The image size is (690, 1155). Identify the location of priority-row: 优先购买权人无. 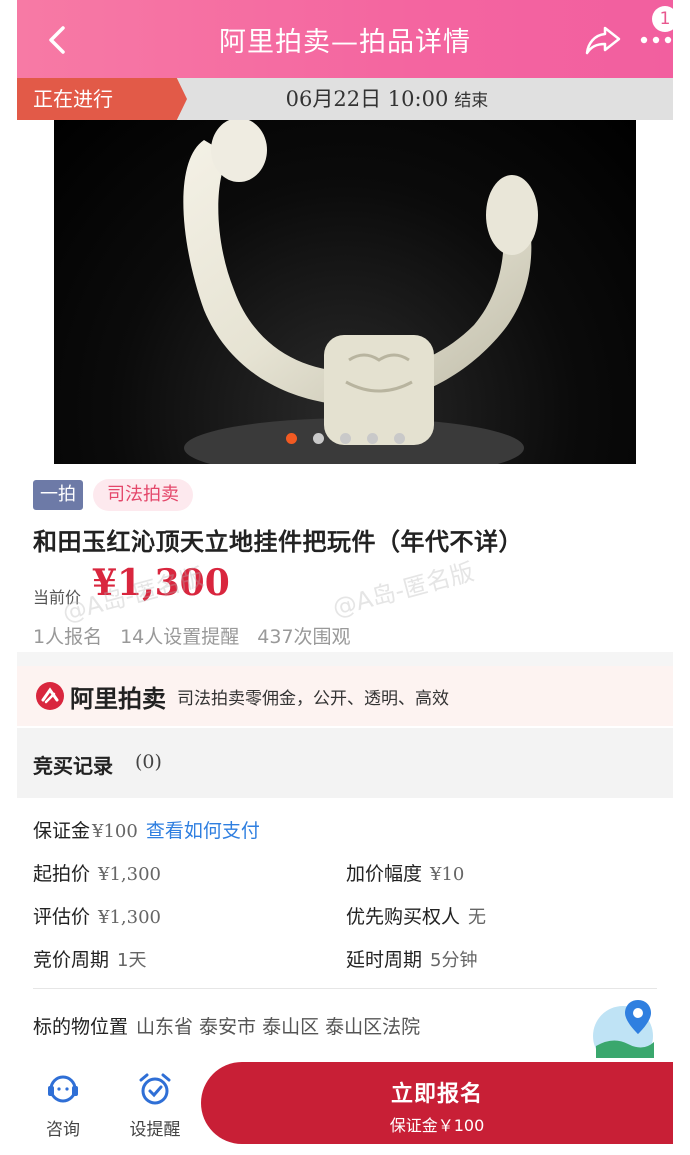
(416, 915).